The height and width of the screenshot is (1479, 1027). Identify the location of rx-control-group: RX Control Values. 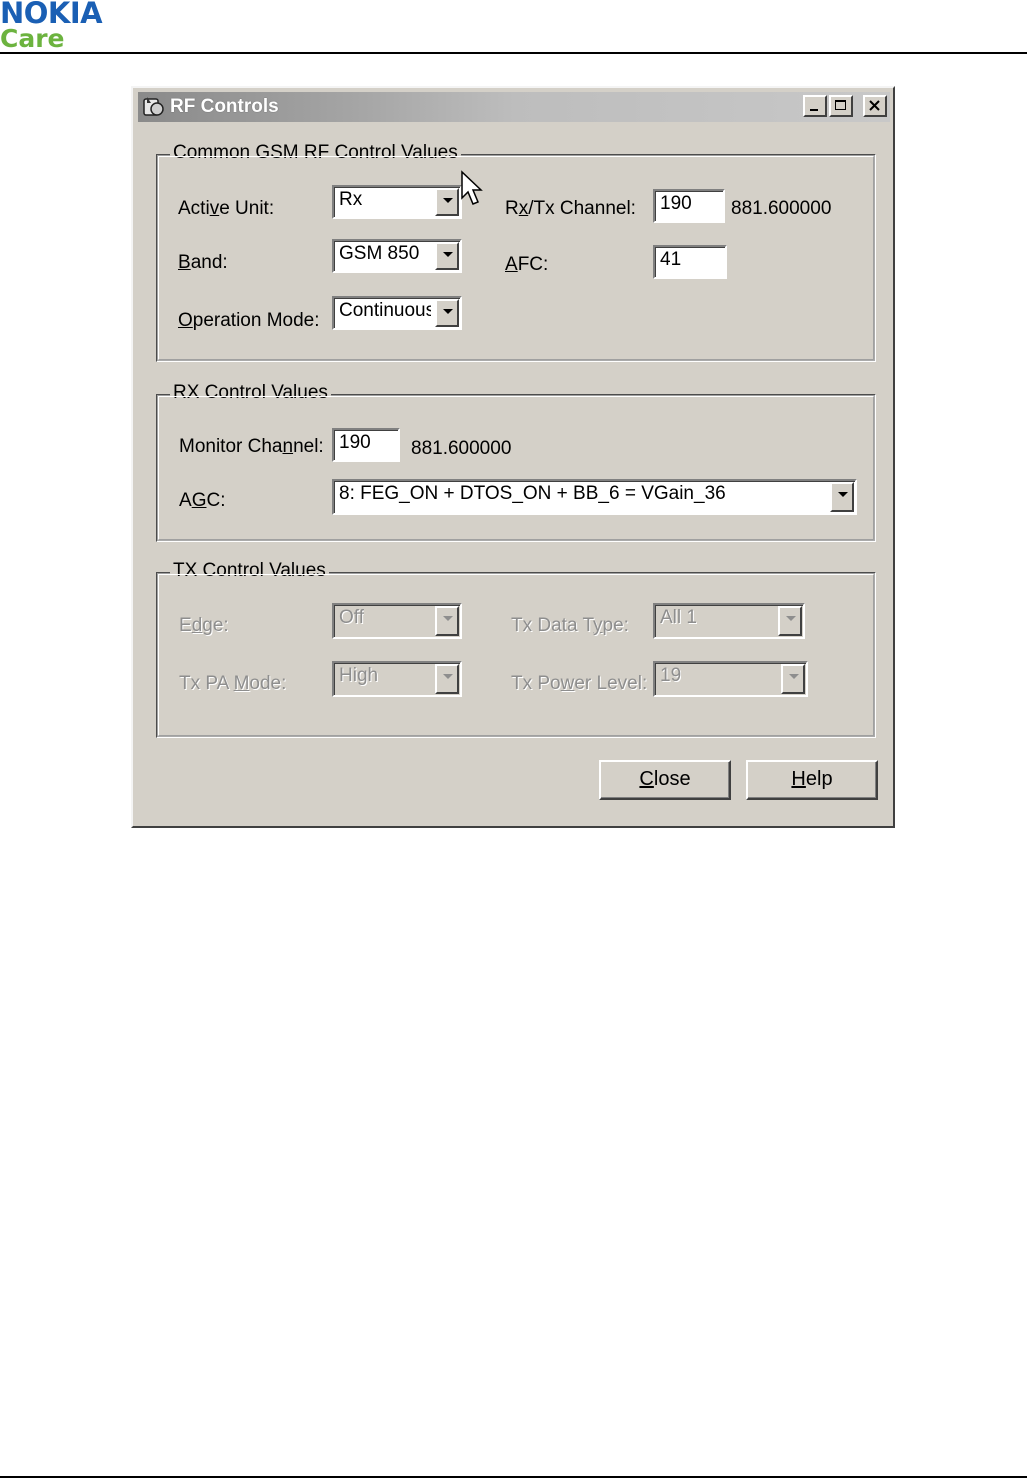
(516, 462).